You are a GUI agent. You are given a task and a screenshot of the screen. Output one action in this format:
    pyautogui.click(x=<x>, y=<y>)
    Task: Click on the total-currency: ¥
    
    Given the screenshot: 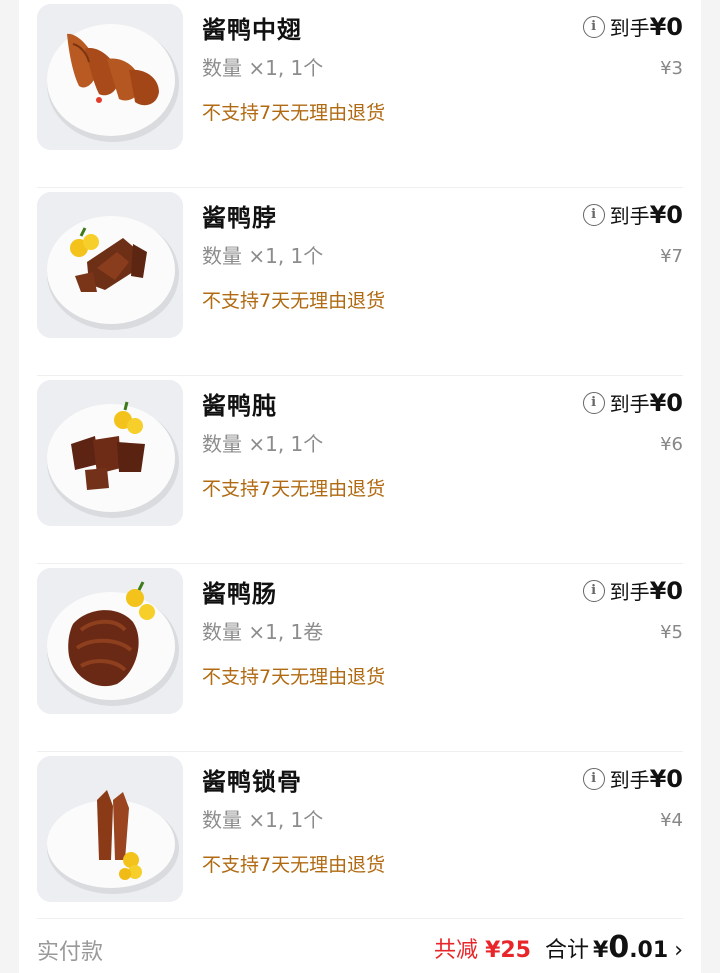 What is the action you would take?
    pyautogui.click(x=601, y=950)
    